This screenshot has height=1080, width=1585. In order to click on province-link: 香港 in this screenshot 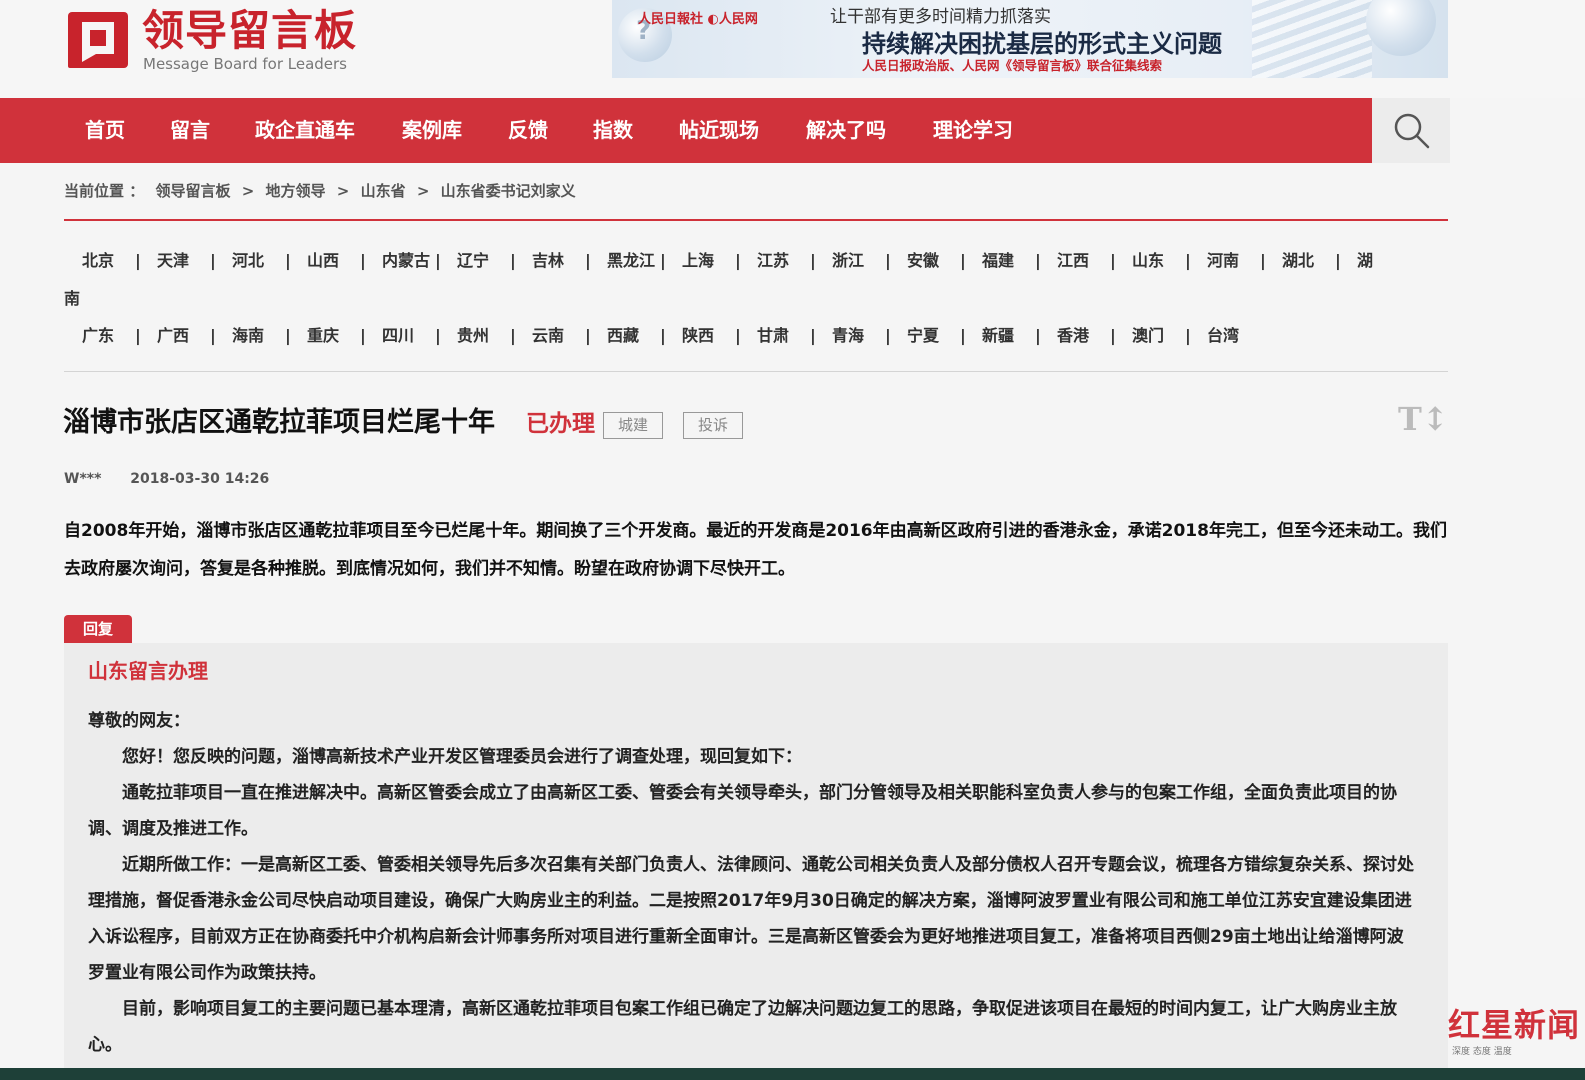, I will do `click(1073, 336)`.